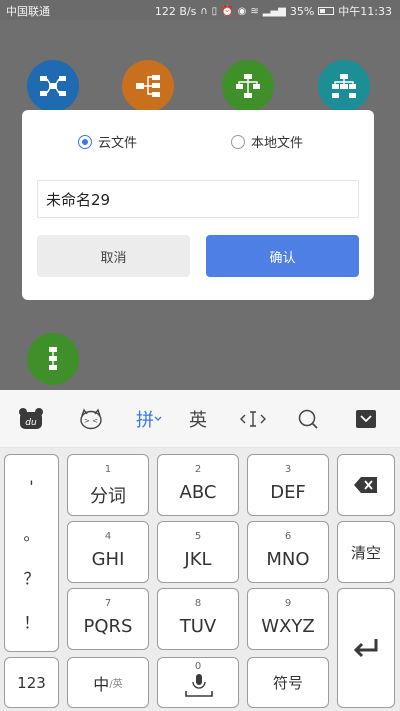 The height and width of the screenshot is (711, 400). Describe the element at coordinates (108, 552) in the screenshot. I see `key-4-ghi: 4 GHI` at that location.